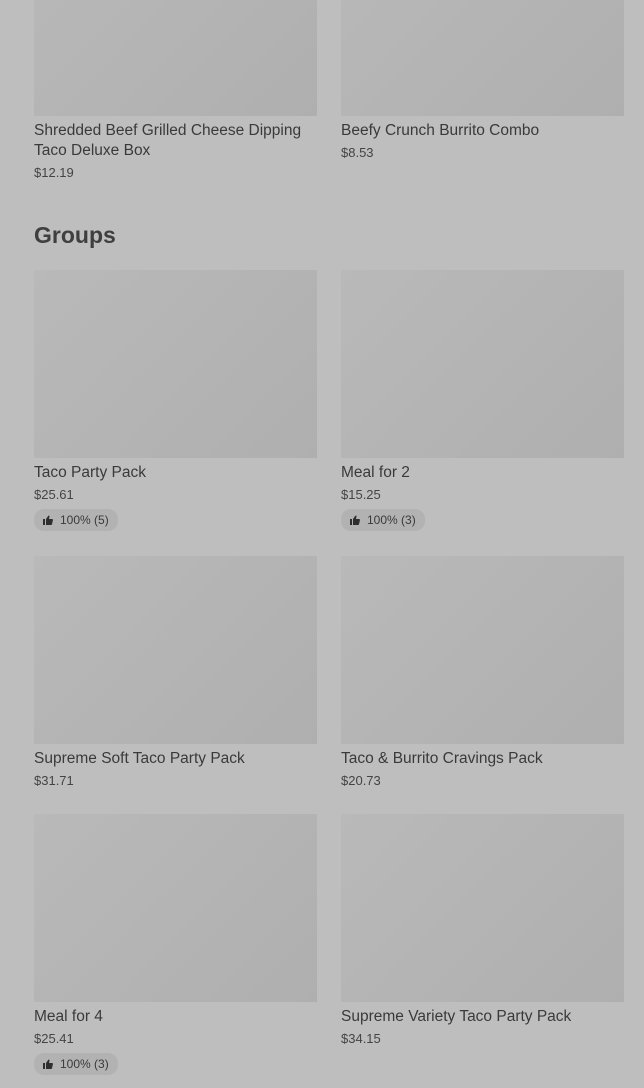  Describe the element at coordinates (84, 520) in the screenshot. I see `rating-text: 100% (5)` at that location.